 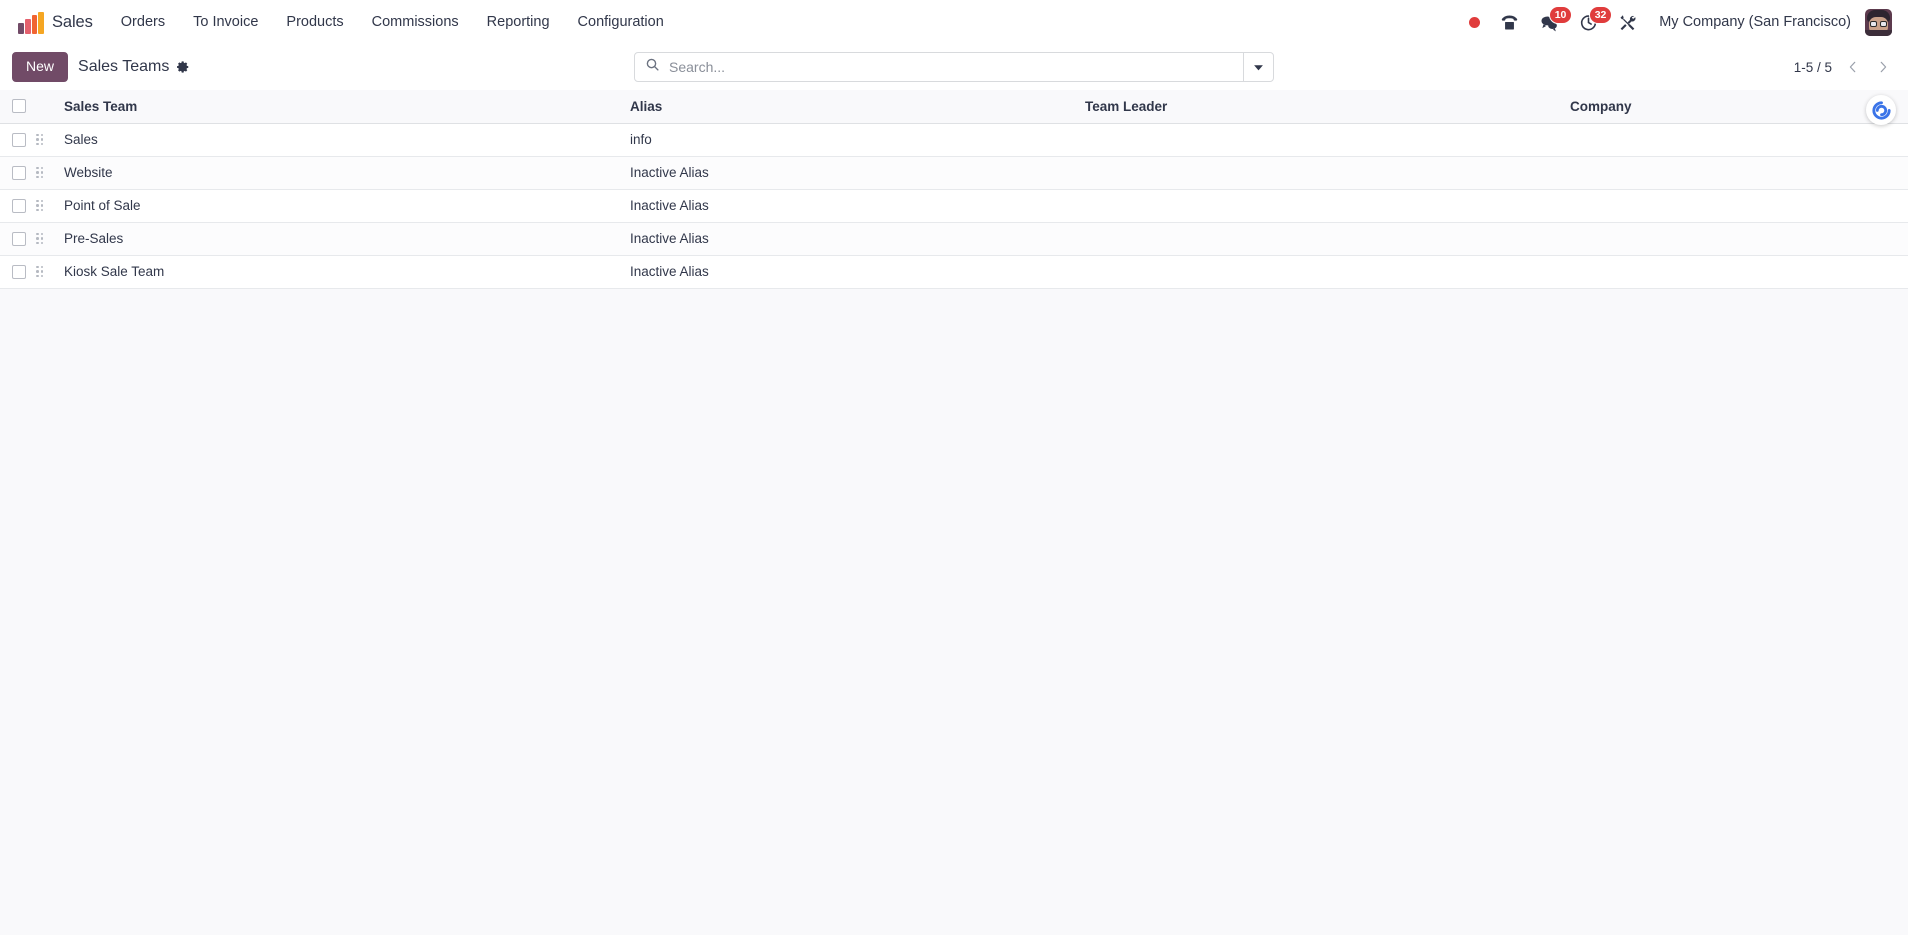 I want to click on table-row: Kiosk Sale Team Inactive Alias, so click(x=954, y=272).